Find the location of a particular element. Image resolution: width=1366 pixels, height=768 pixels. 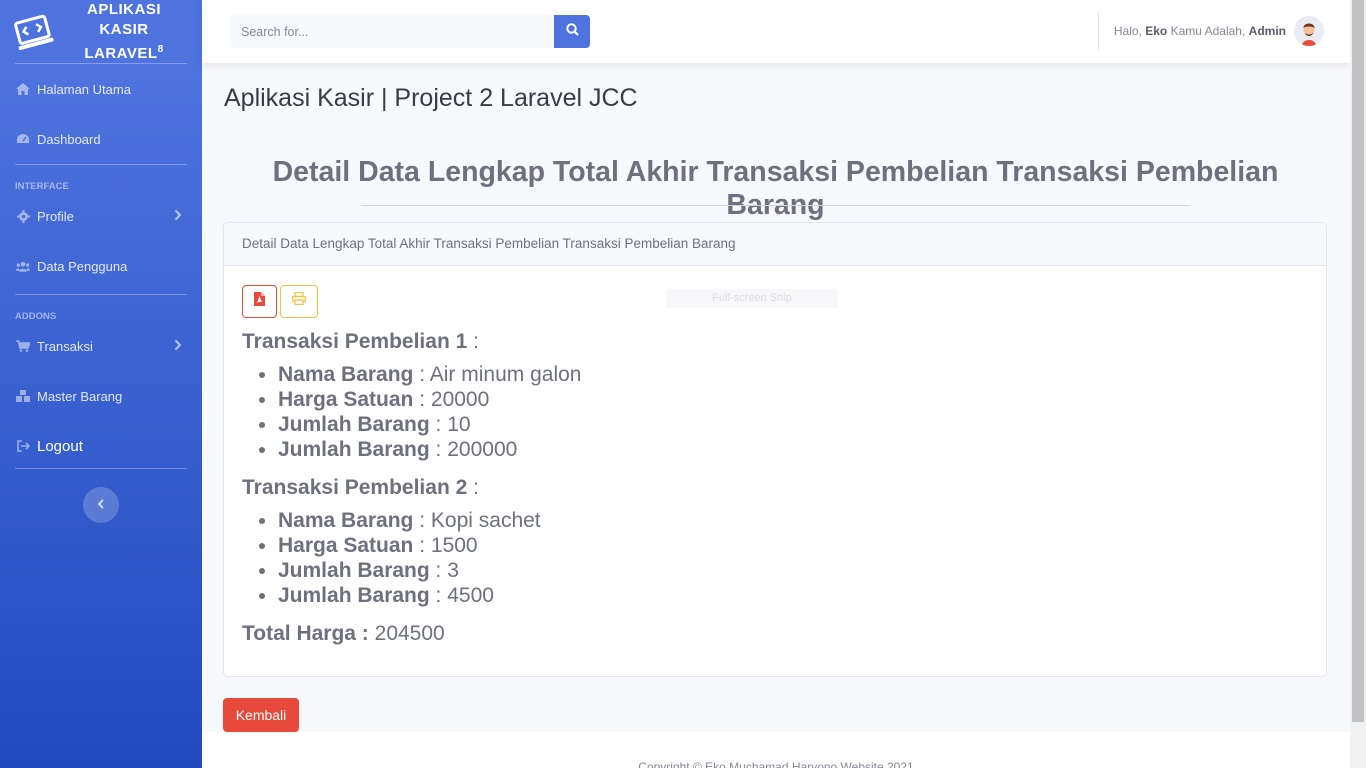

sidebar-toggle-button is located at coordinates (101, 505).